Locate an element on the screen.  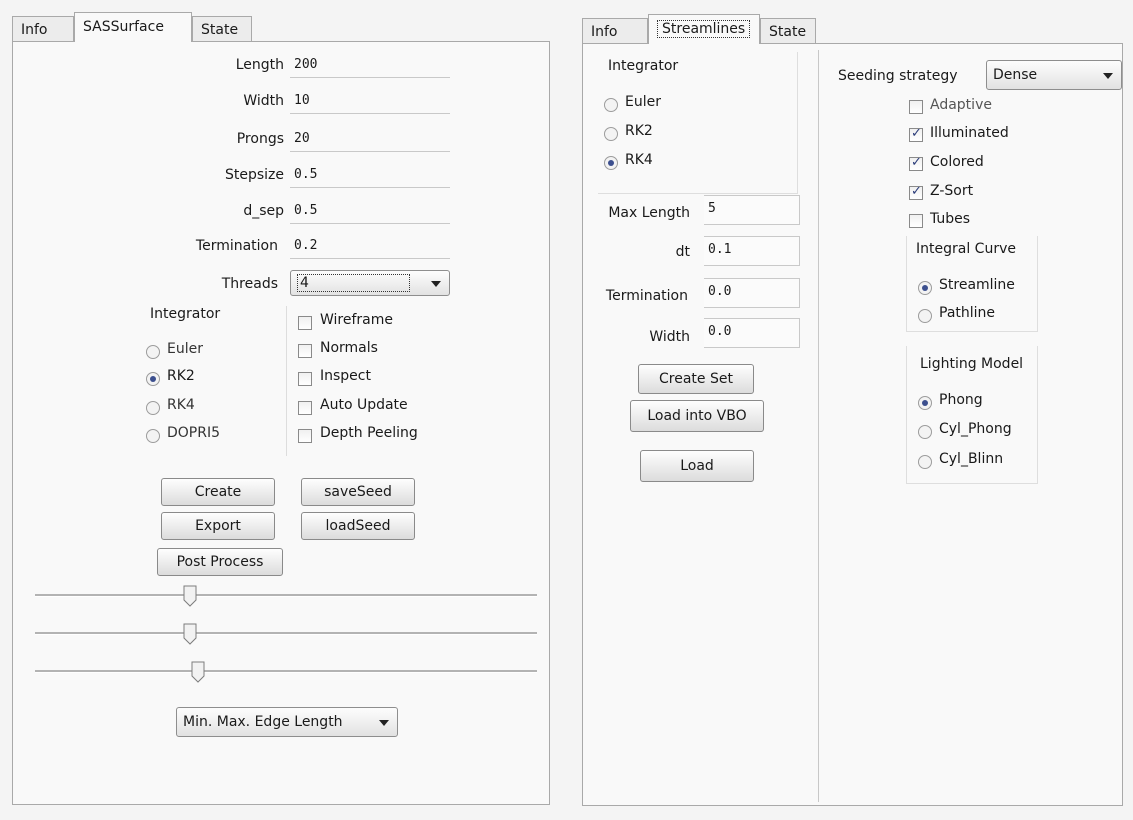
adaptive-label: Adaptive is located at coordinates (961, 105).